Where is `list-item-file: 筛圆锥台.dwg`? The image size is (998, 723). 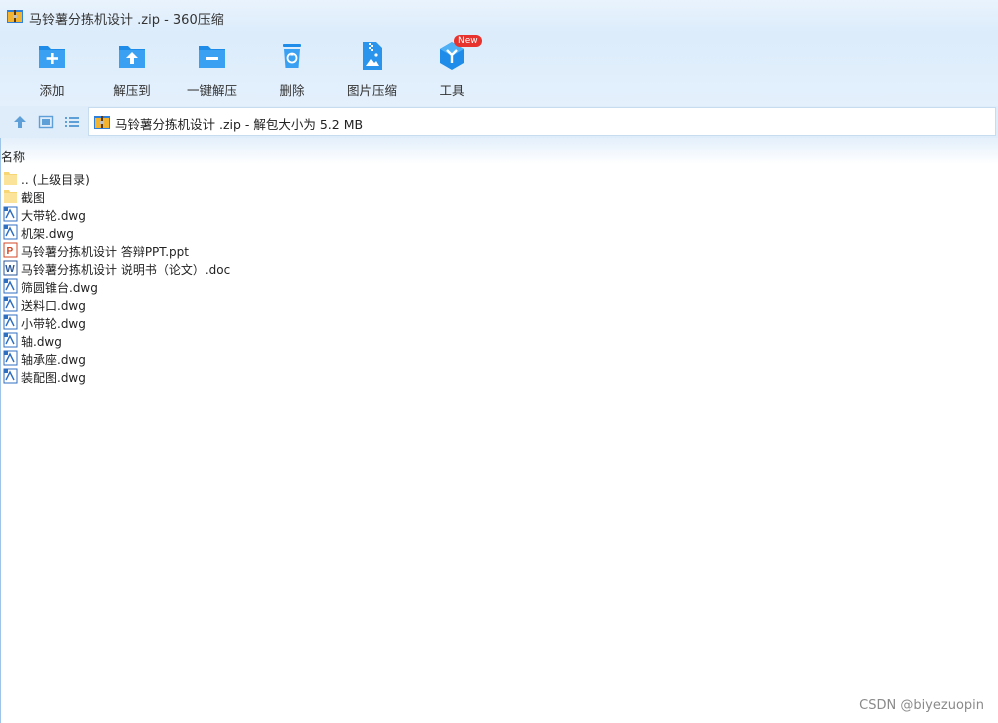
list-item-file: 筛圆锥台.dwg is located at coordinates (353, 286).